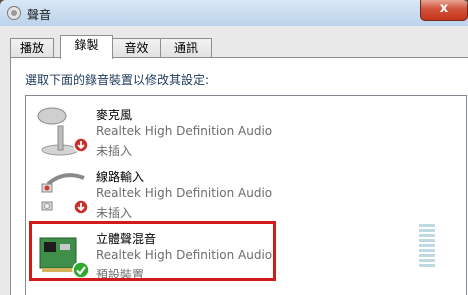  What do you see at coordinates (234, 13) in the screenshot?
I see `title-bar: 聲音 x` at bounding box center [234, 13].